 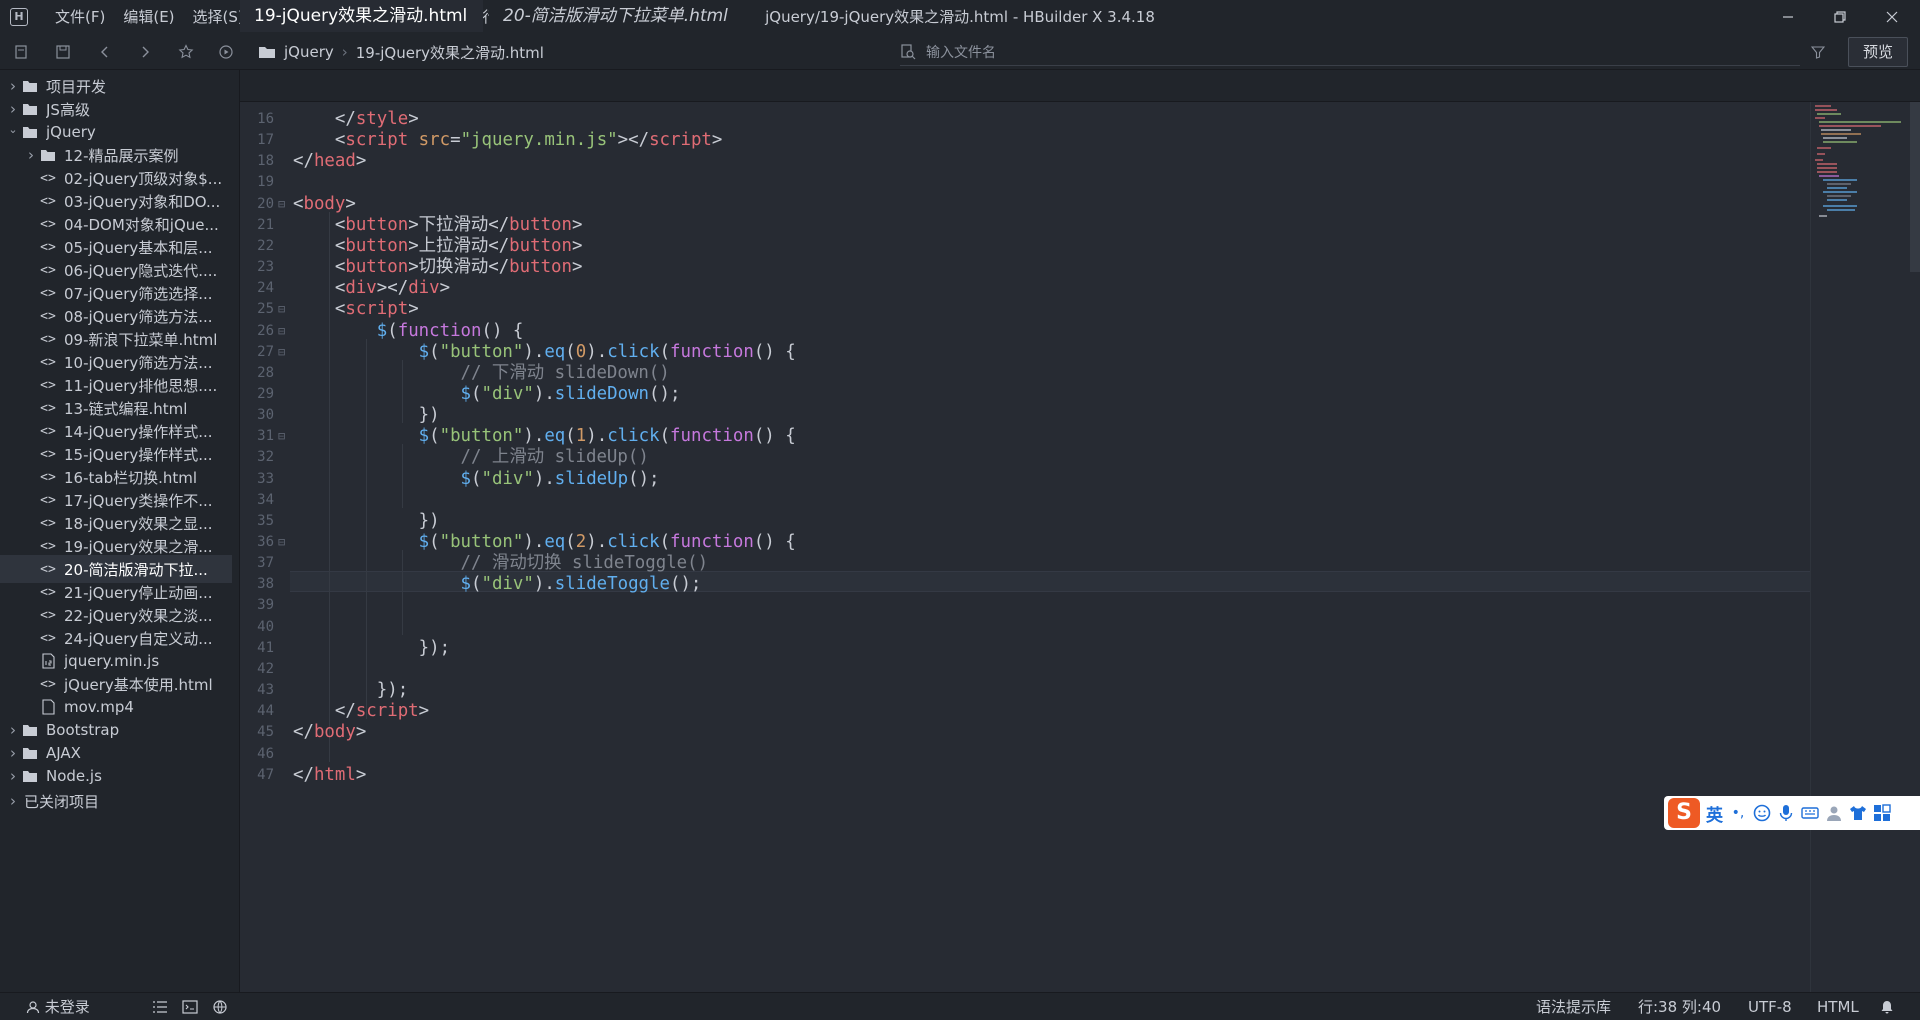 What do you see at coordinates (1838, 1006) in the screenshot?
I see `language-mode: HTML` at bounding box center [1838, 1006].